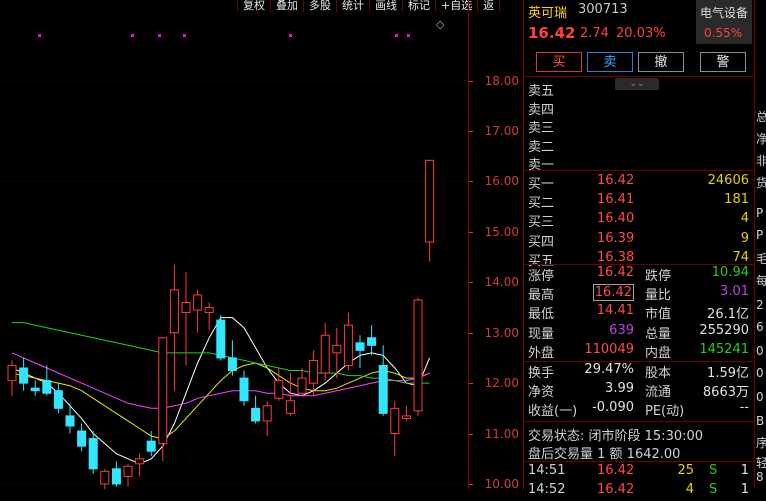  Describe the element at coordinates (639, 145) in the screenshot. I see `ask-row: 卖二` at that location.